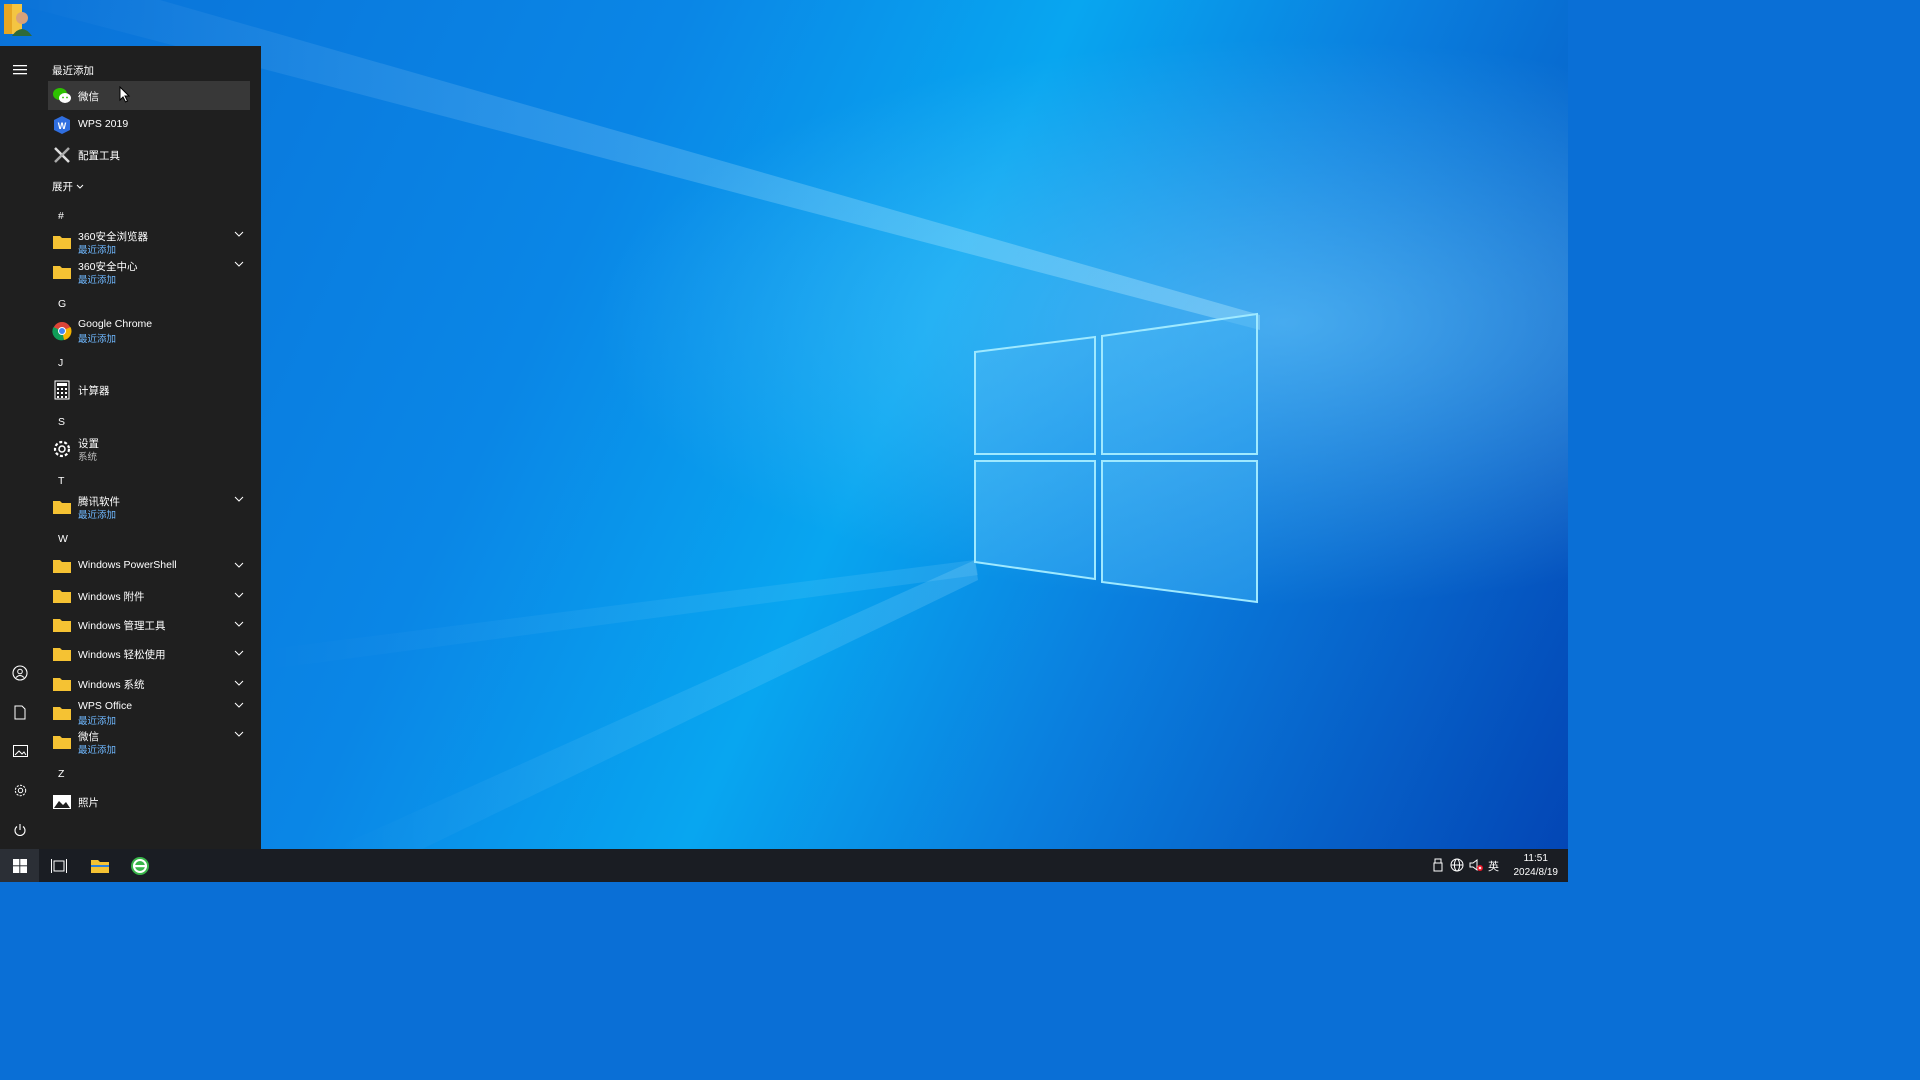 This screenshot has height=1080, width=1920. Describe the element at coordinates (149, 124) in the screenshot. I see `recent-item-wps: W WPS 2019` at that location.